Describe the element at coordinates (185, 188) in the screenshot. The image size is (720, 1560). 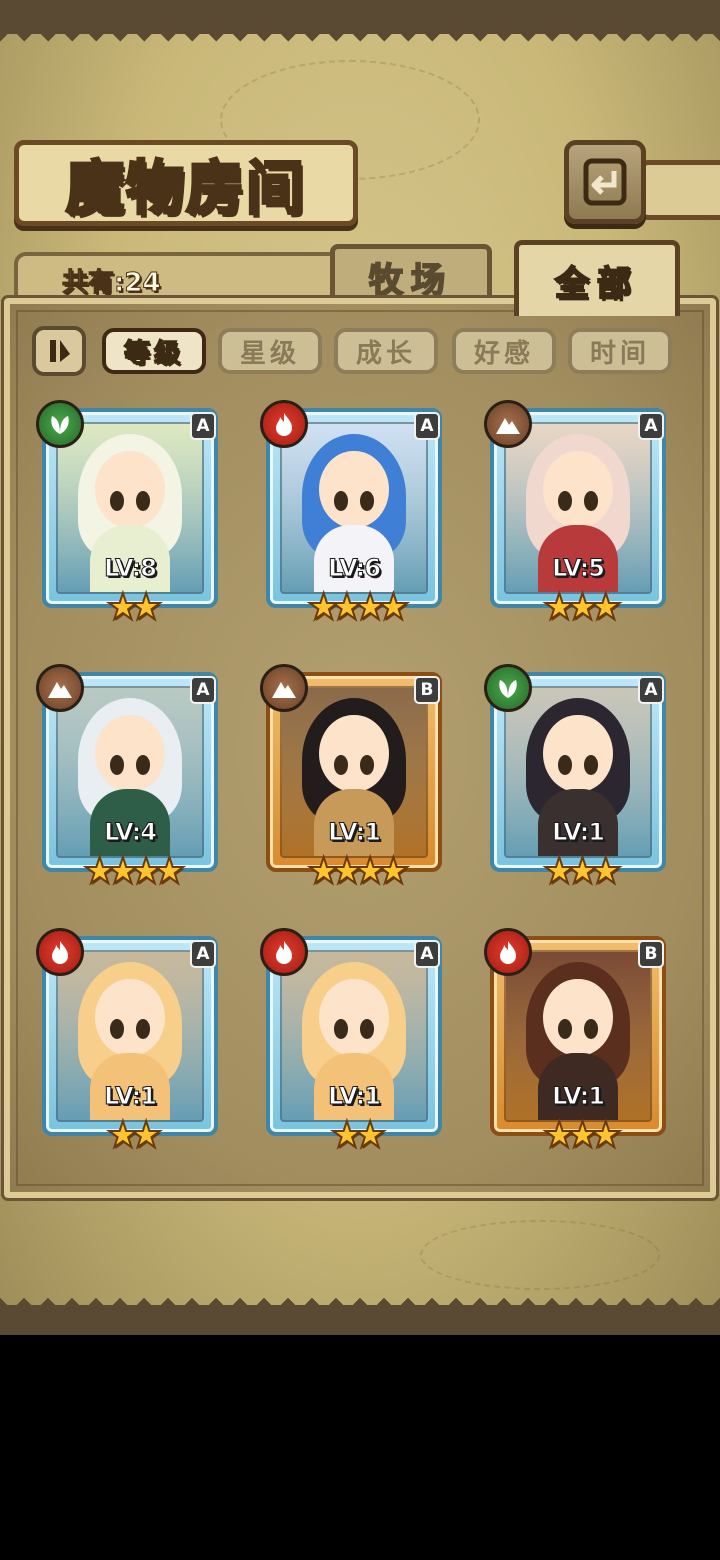
I see `page-title: 魔物房间` at that location.